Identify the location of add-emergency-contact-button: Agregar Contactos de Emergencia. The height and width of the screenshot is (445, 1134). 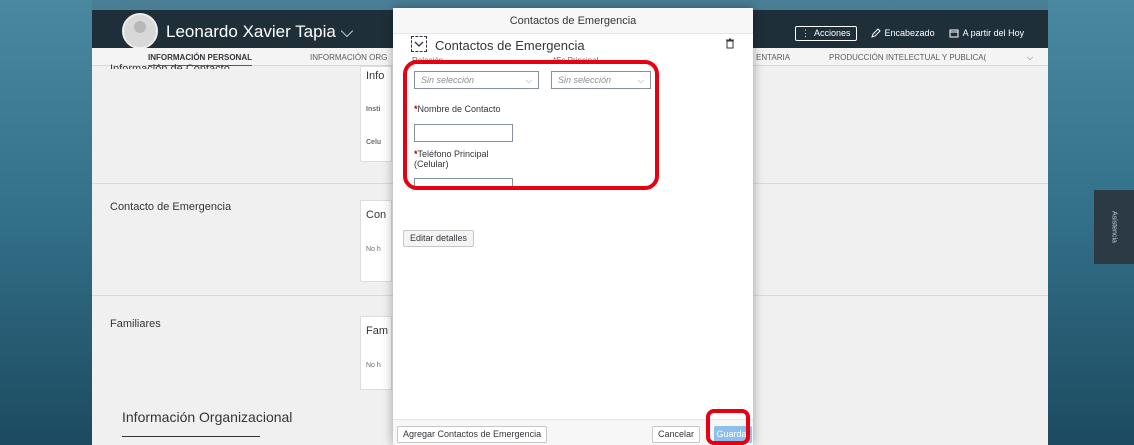
(472, 434).